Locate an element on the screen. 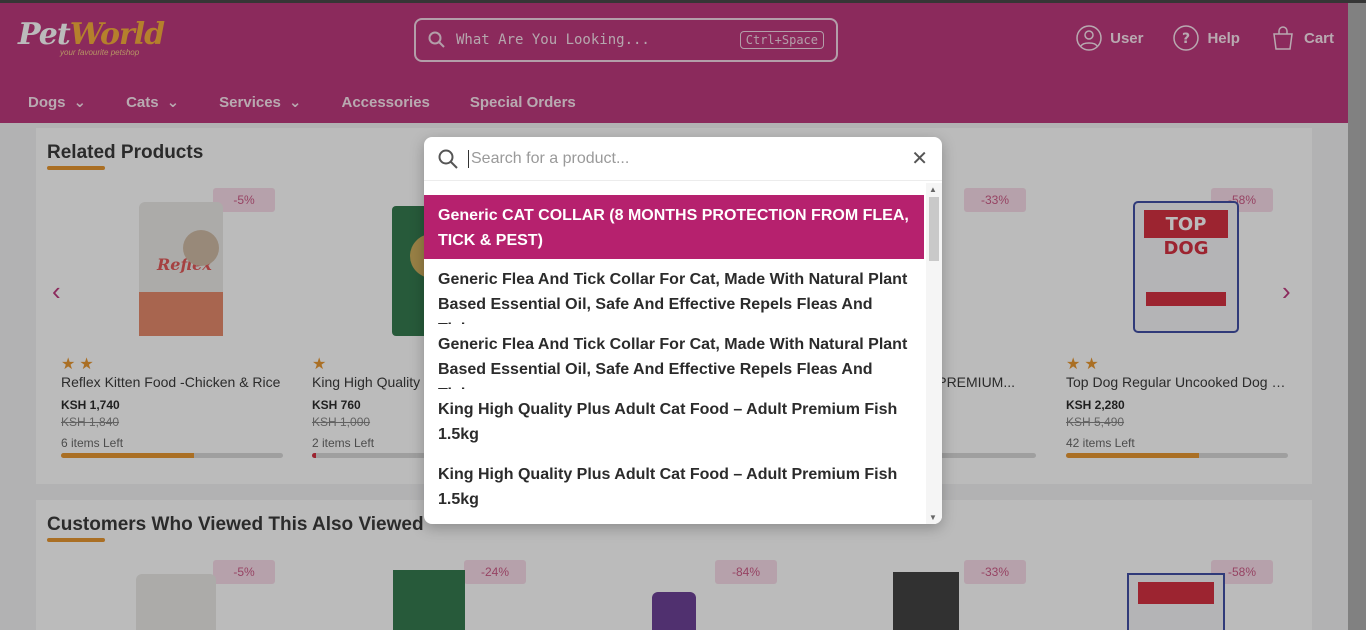 This screenshot has height=630, width=1366. scrollbar-thumb is located at coordinates (934, 229).